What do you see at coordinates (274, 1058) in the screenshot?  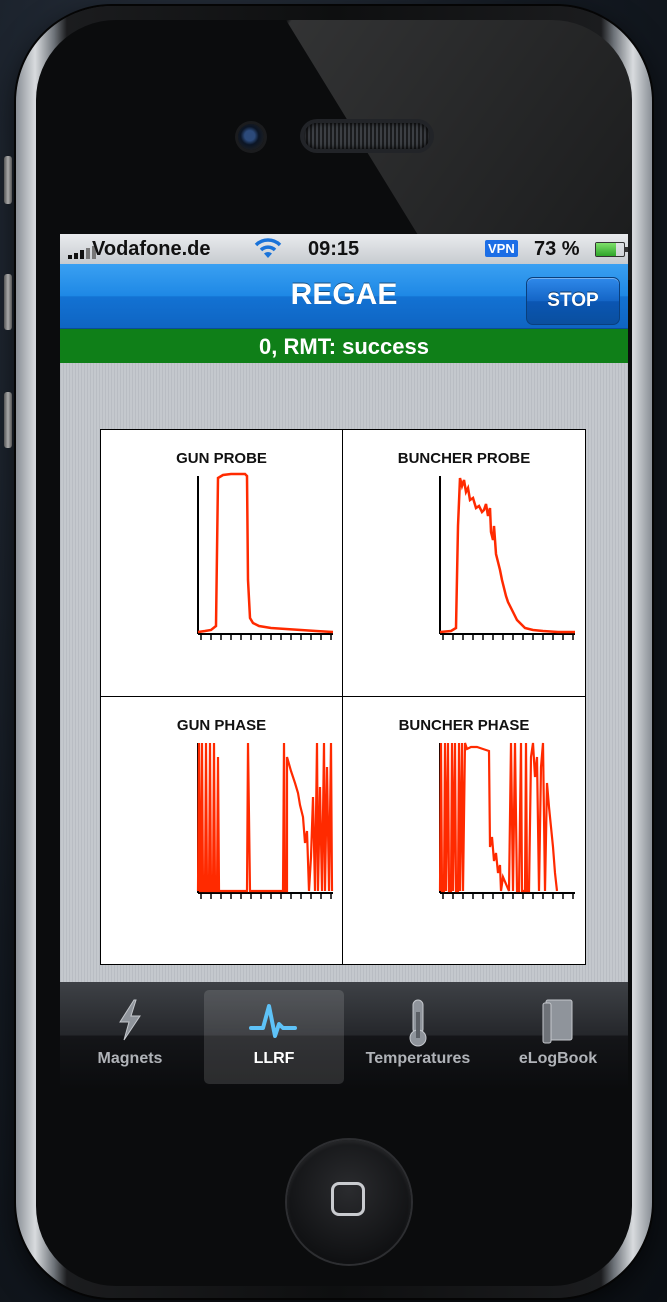 I see `tab-label: LLRF` at bounding box center [274, 1058].